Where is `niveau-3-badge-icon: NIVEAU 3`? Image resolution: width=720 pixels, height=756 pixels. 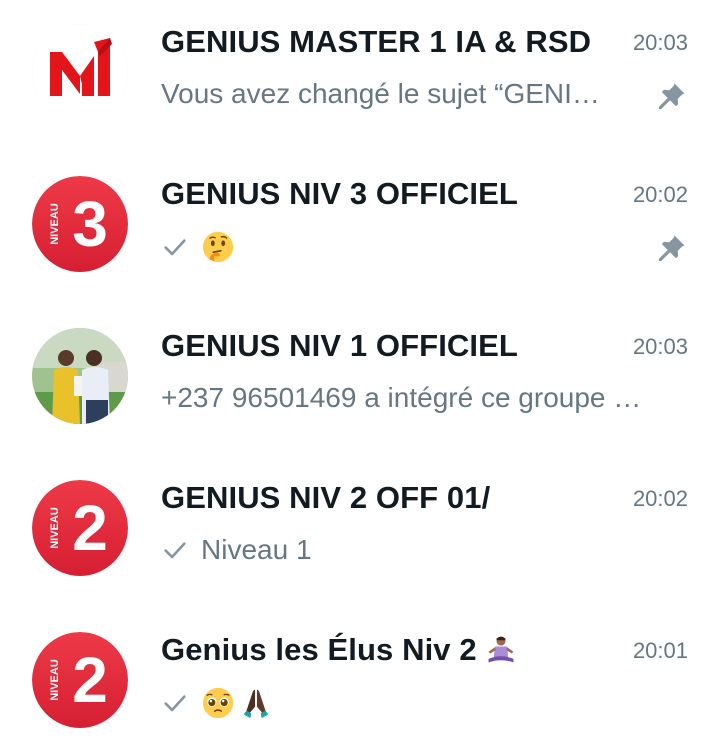 niveau-3-badge-icon: NIVEAU 3 is located at coordinates (80, 224).